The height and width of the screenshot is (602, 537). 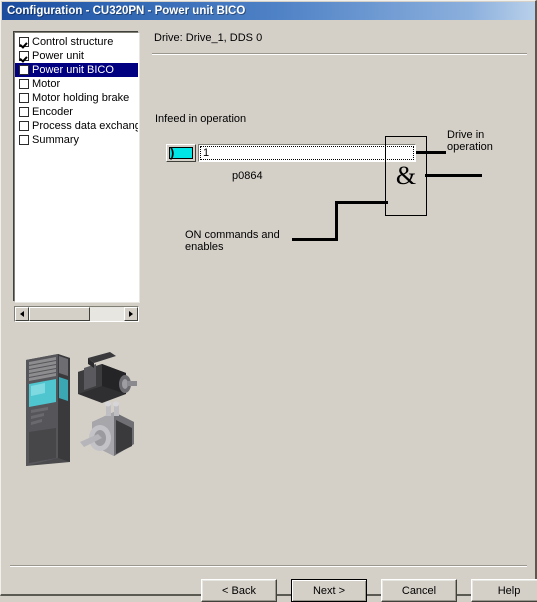 What do you see at coordinates (201, 119) in the screenshot?
I see `infeed-in-operation-label: Infeed in operation` at bounding box center [201, 119].